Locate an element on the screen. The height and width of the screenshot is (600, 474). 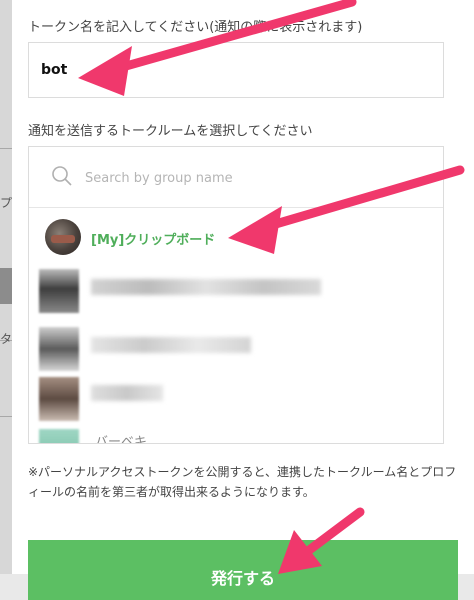
room-item-partial: バーベキ is located at coordinates (236, 434).